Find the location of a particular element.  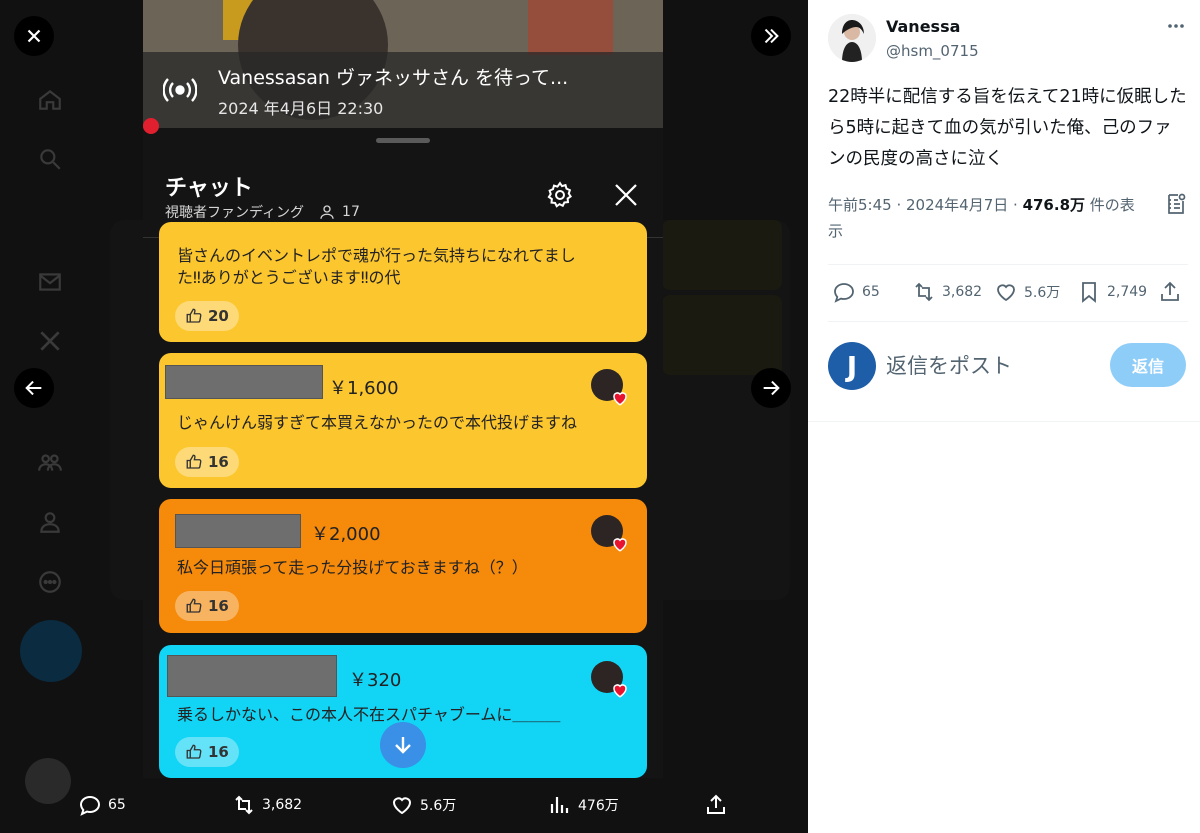

like-count: 20 is located at coordinates (207, 316).